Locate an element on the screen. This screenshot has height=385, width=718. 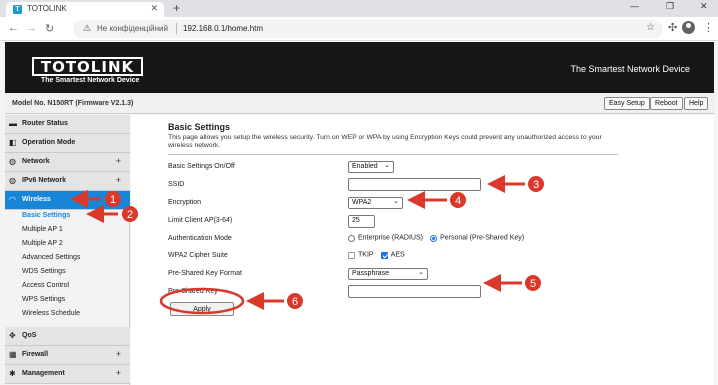
annotation-number-4: 4 is located at coordinates (458, 201).